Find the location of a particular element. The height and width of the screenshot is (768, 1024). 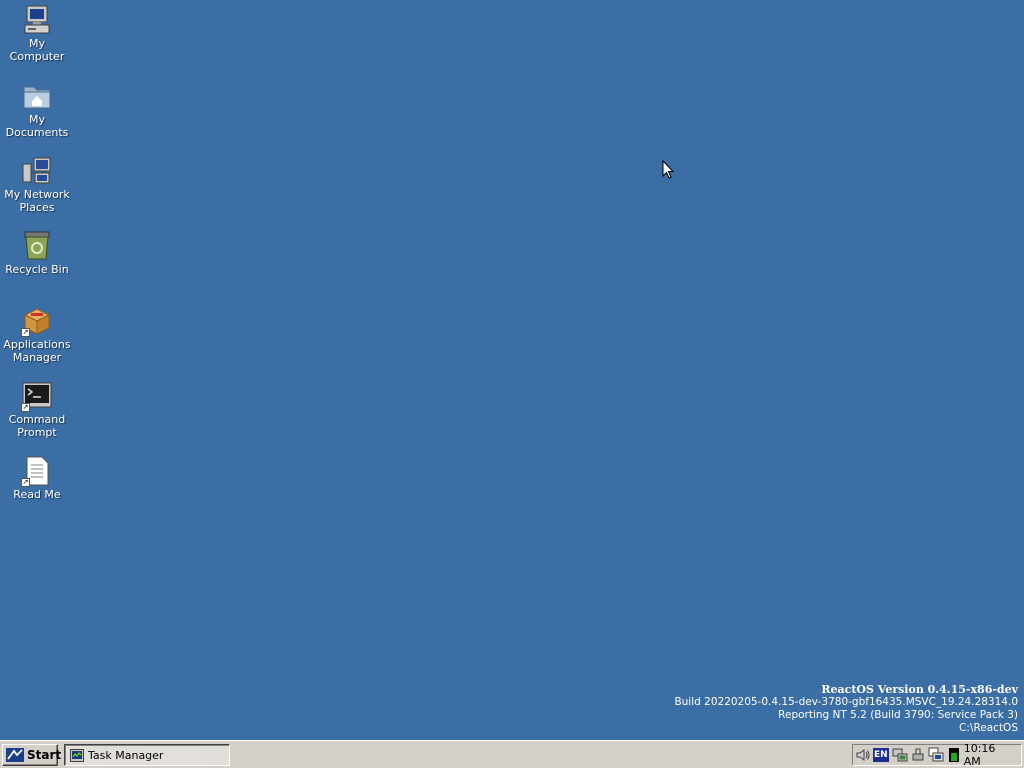

desktop-icon-label: Read Me is located at coordinates (37, 494).